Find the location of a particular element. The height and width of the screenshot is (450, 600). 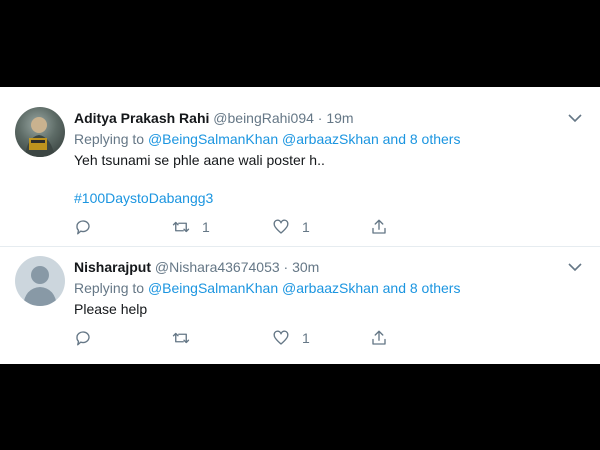

timestamp: 19m is located at coordinates (339, 118).